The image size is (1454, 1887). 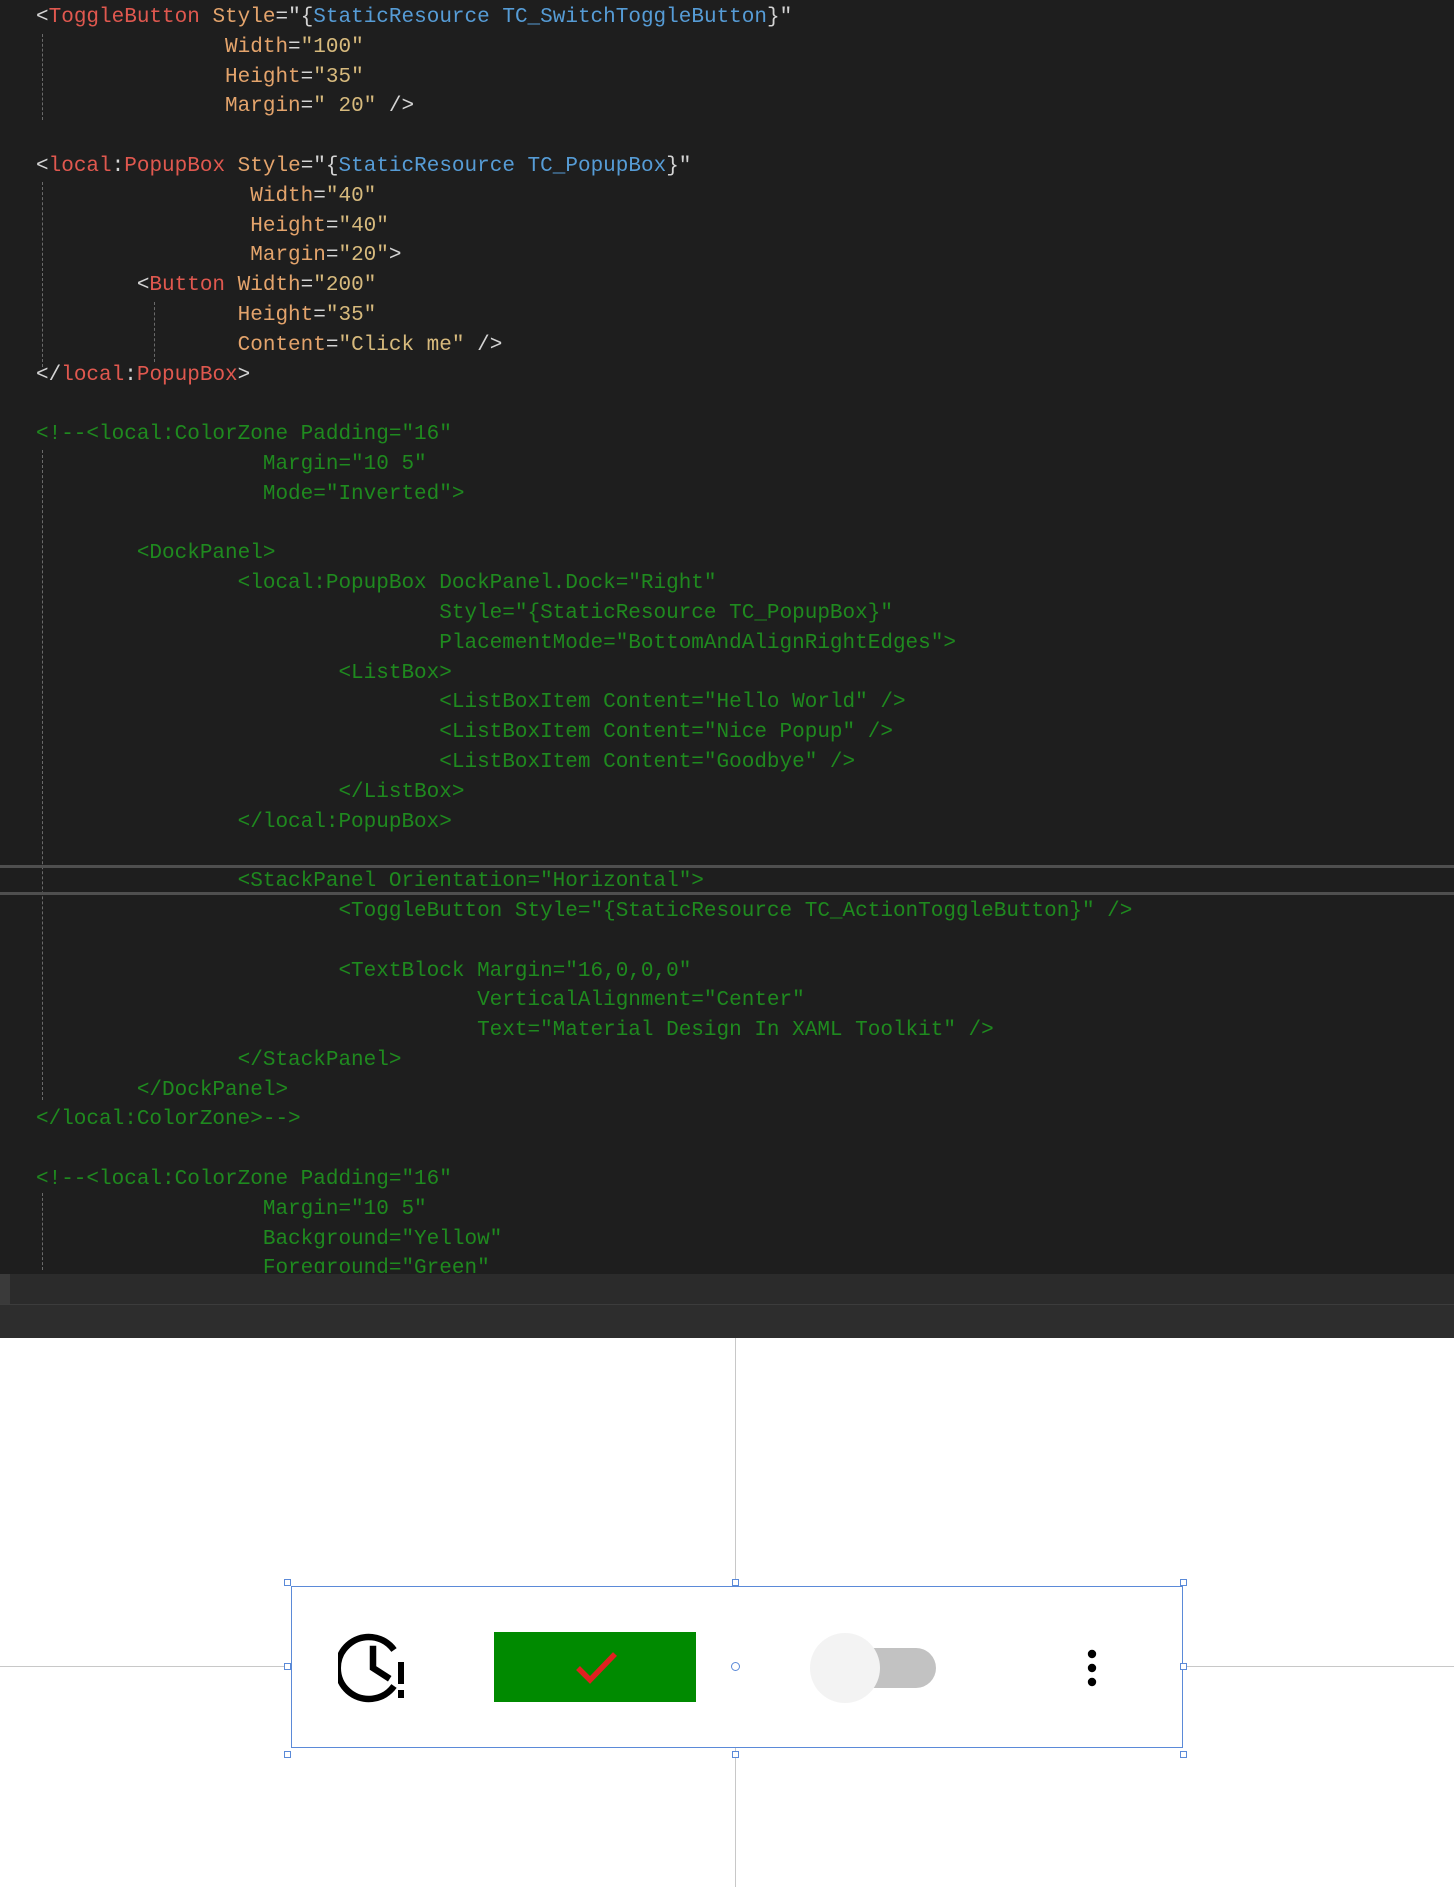 I want to click on code-token: <StackPanel Orientation="Horizontal">, so click(x=370, y=882).